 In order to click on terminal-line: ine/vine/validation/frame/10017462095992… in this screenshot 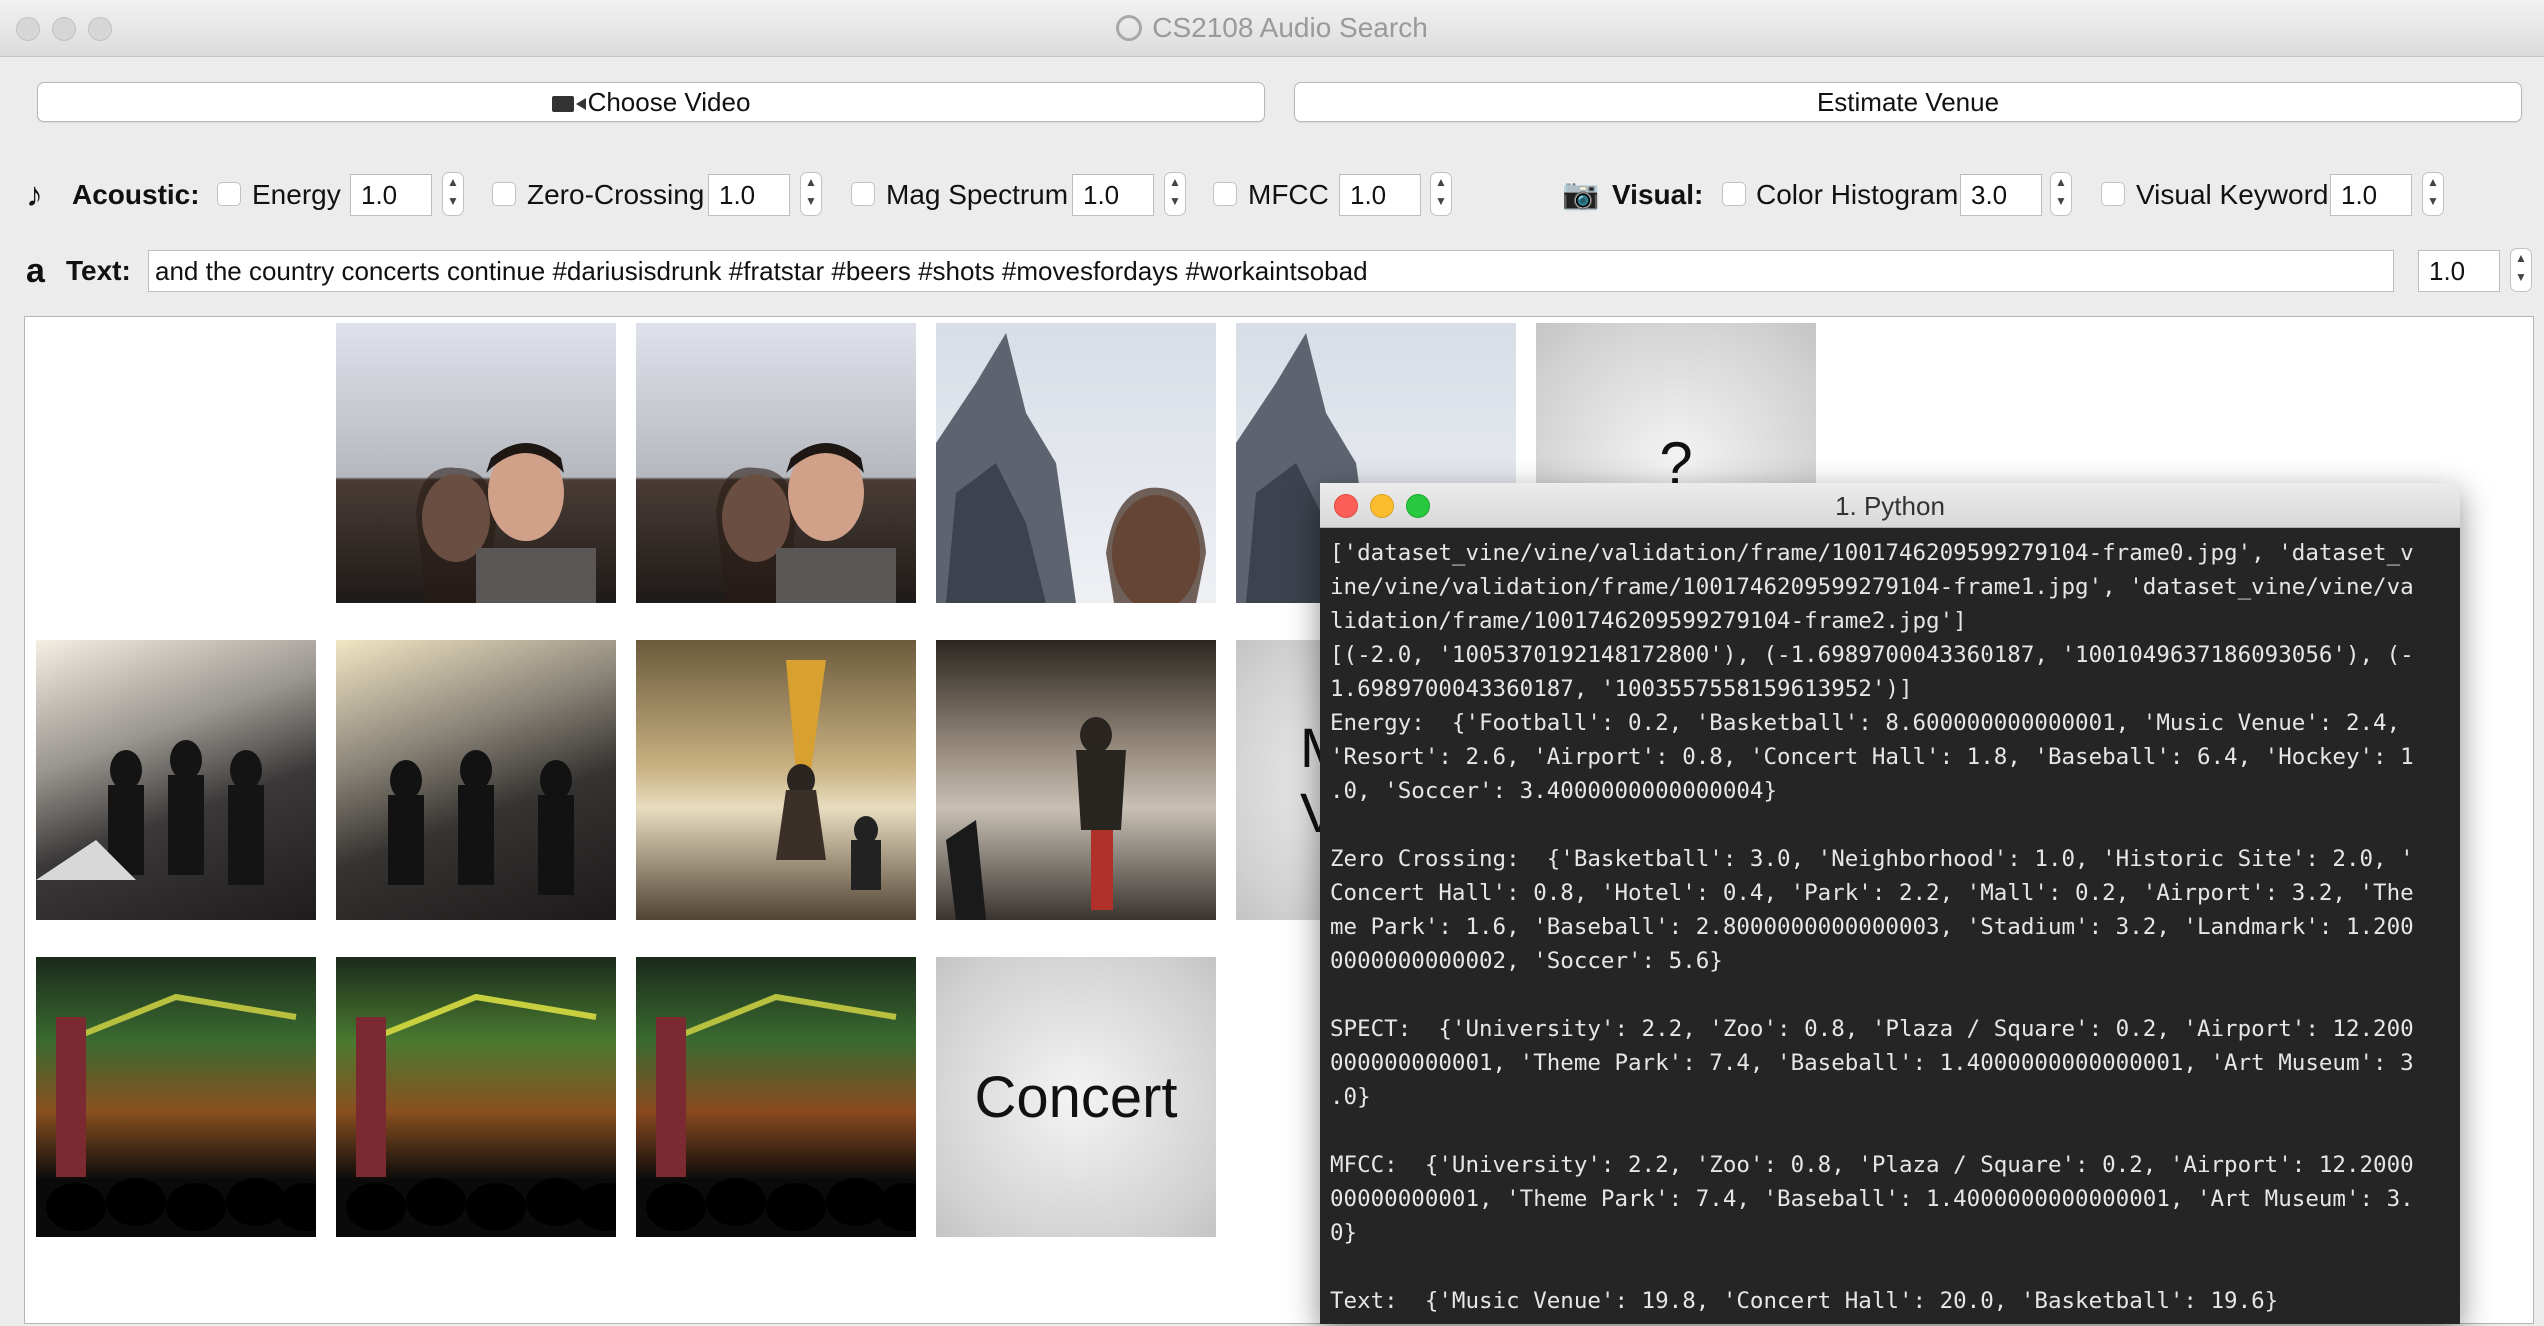, I will do `click(1872, 587)`.